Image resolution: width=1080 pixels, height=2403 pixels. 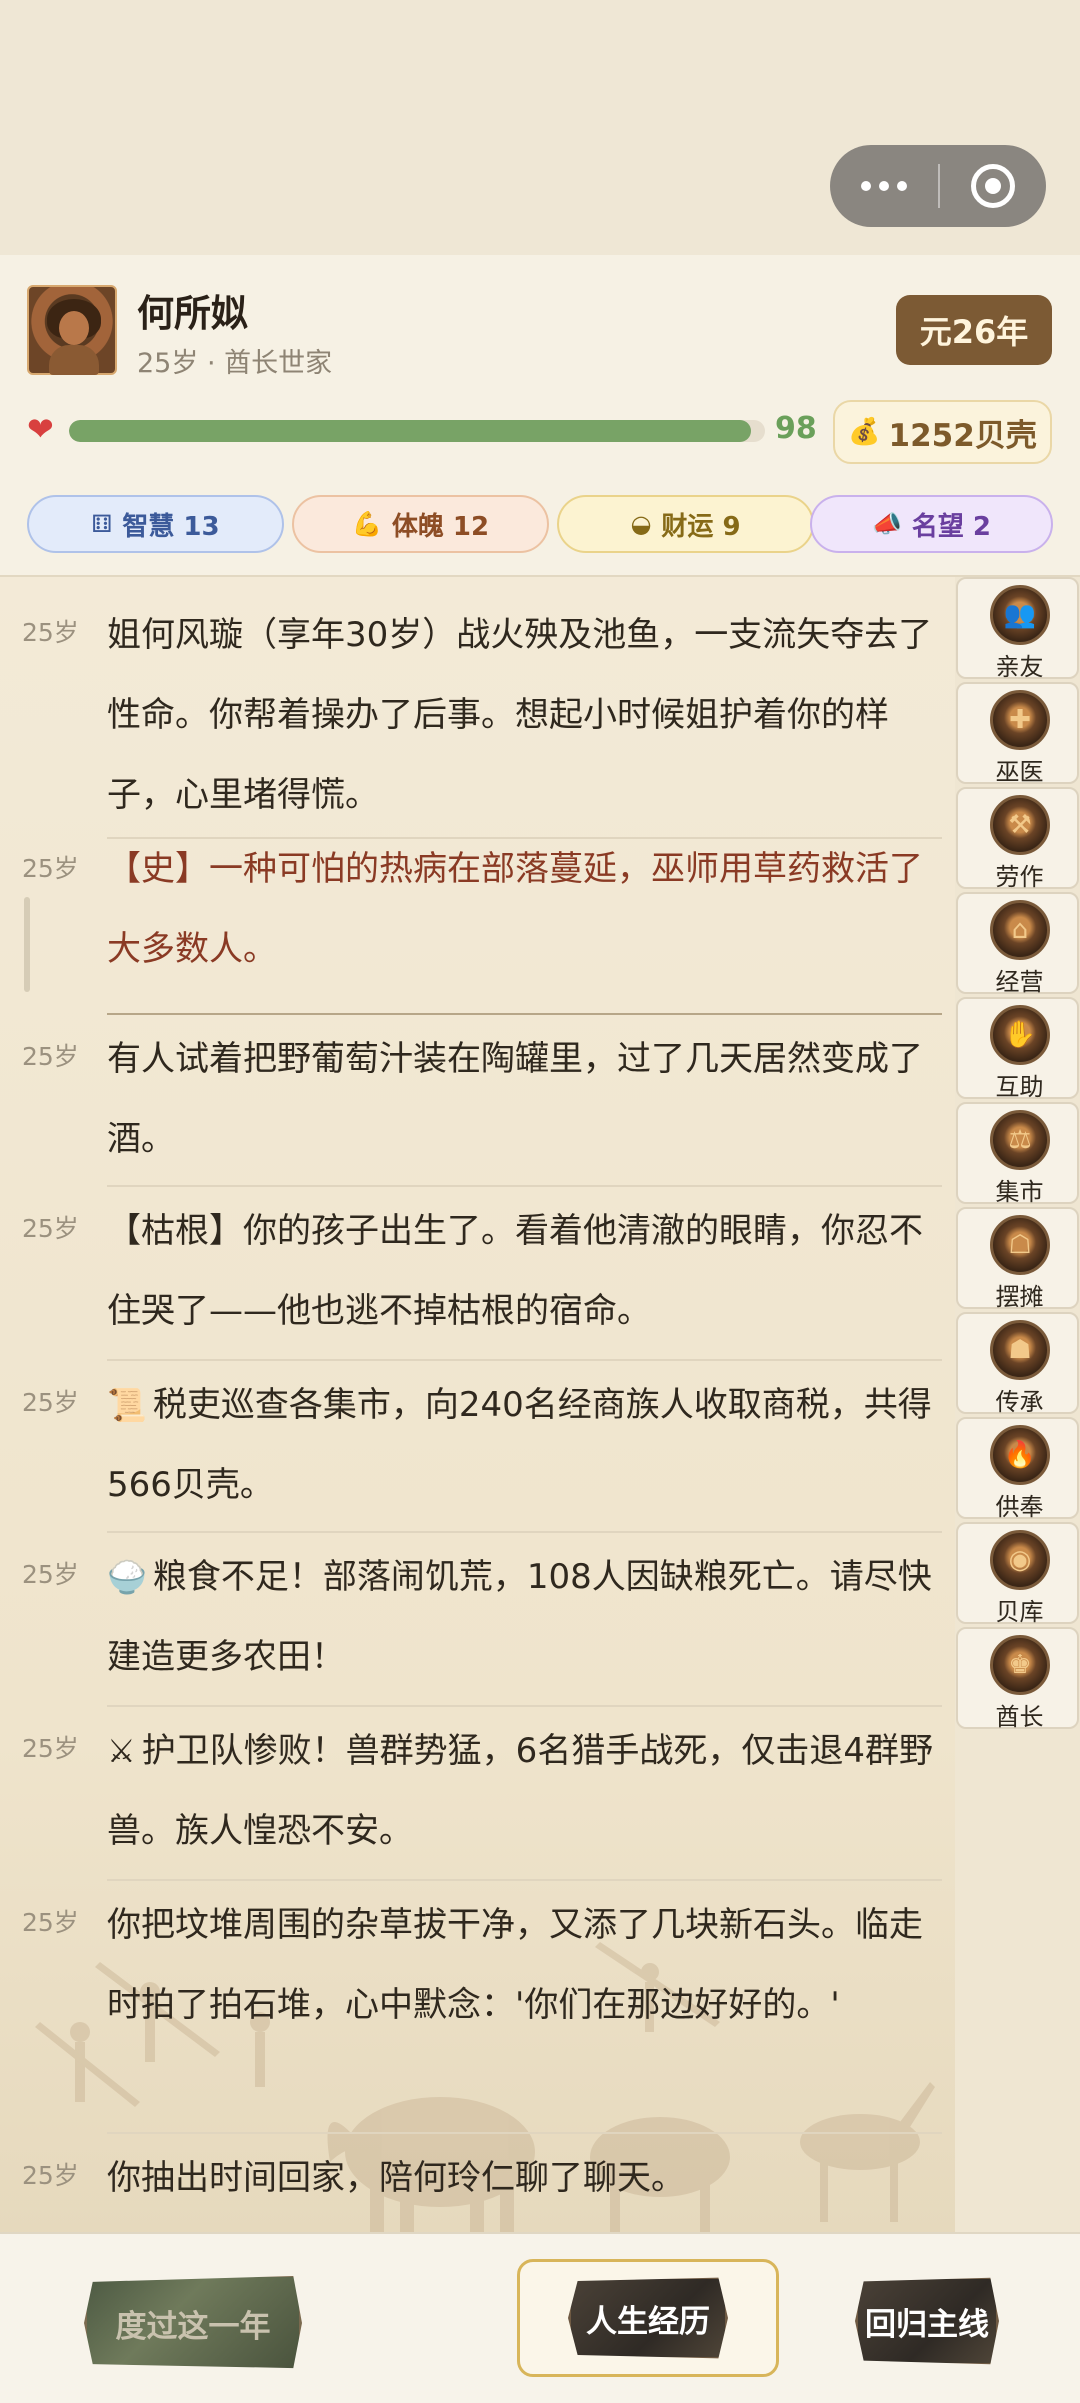 What do you see at coordinates (102, 524) in the screenshot?
I see `dice-icon: ⚅` at bounding box center [102, 524].